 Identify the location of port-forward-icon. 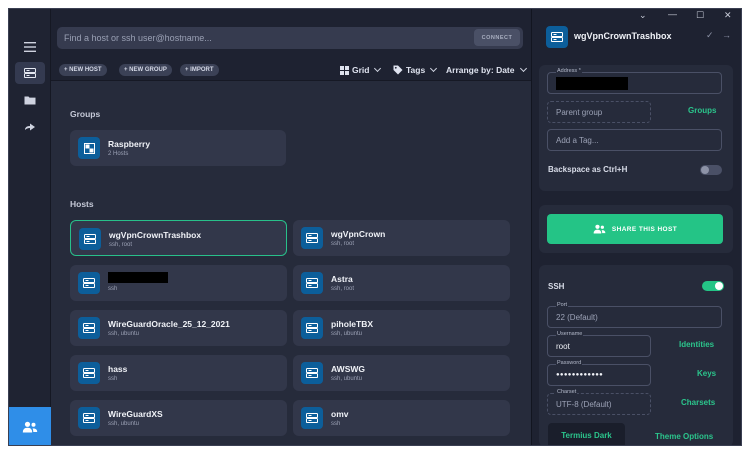
(30, 127).